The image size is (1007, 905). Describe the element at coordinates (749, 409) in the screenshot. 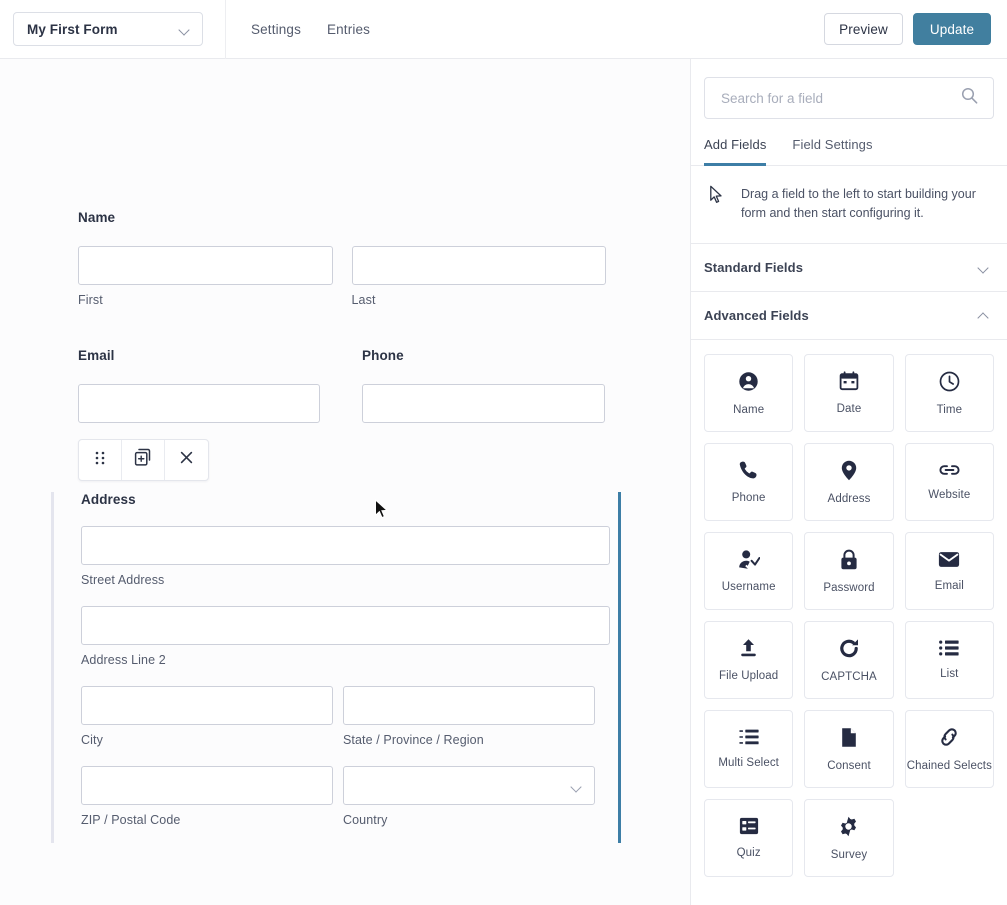

I see `field-card-label: Name` at that location.